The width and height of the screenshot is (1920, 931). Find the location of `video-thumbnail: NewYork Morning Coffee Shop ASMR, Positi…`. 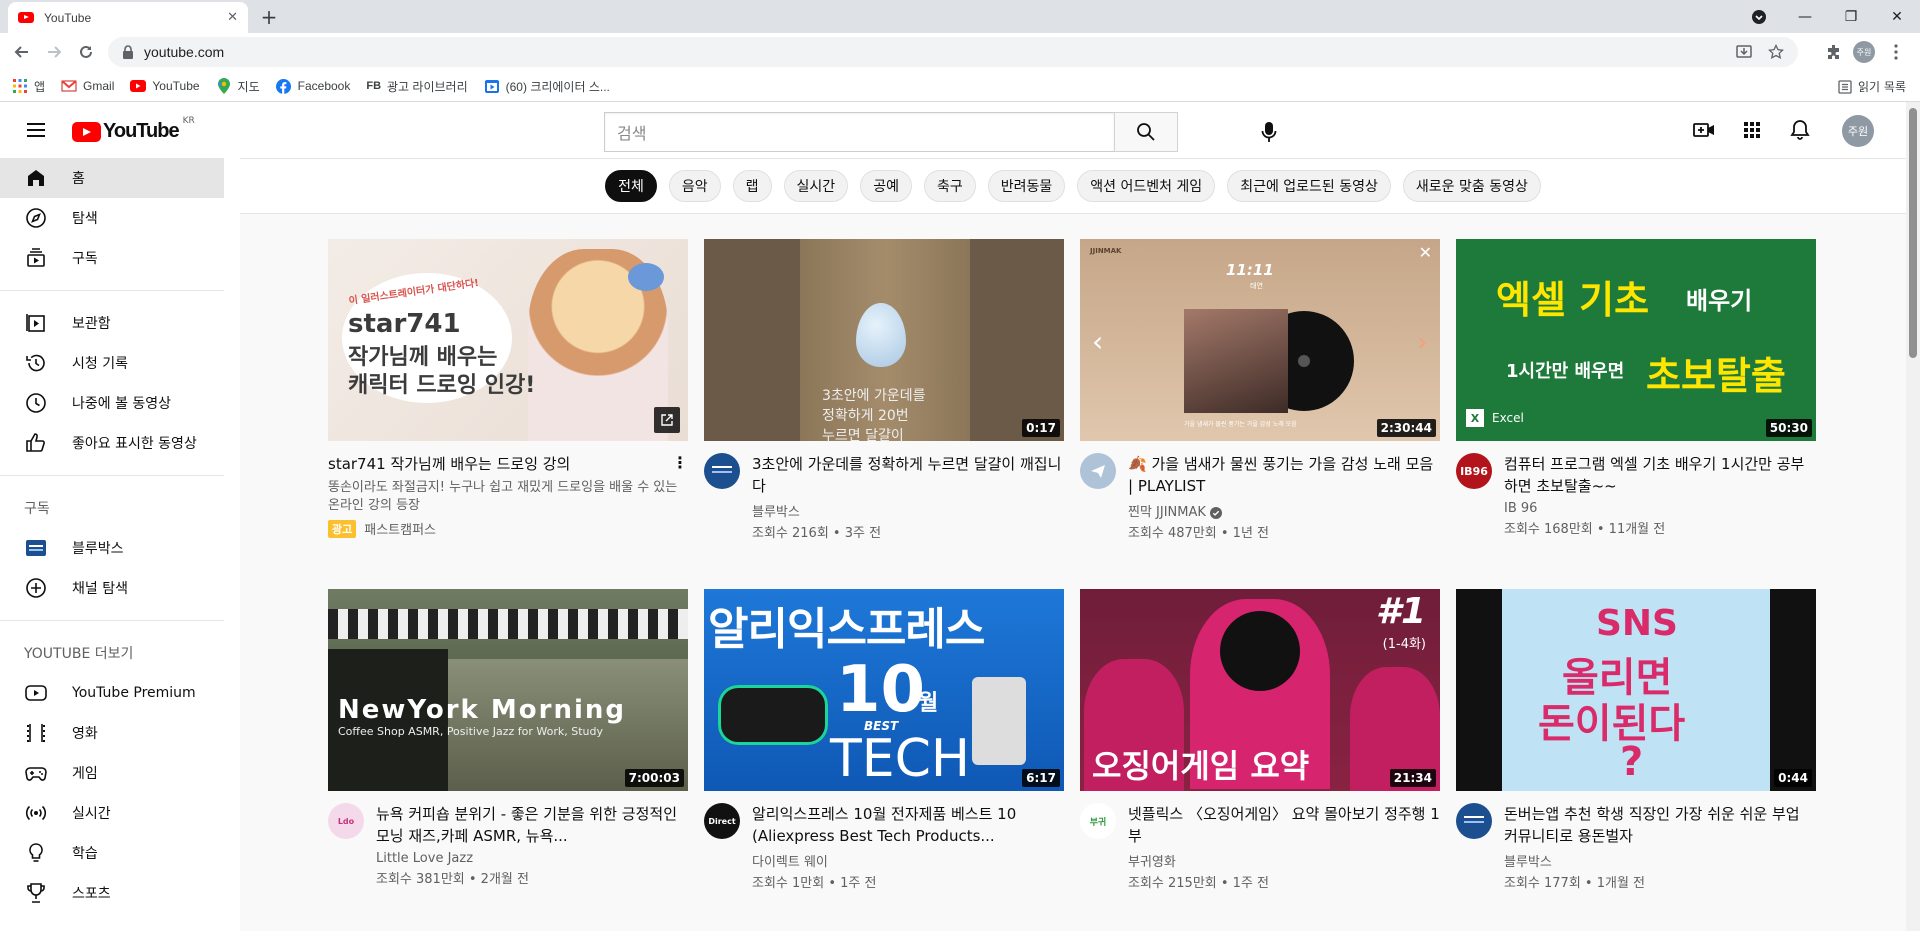

video-thumbnail: NewYork Morning Coffee Shop ASMR, Positi… is located at coordinates (508, 690).